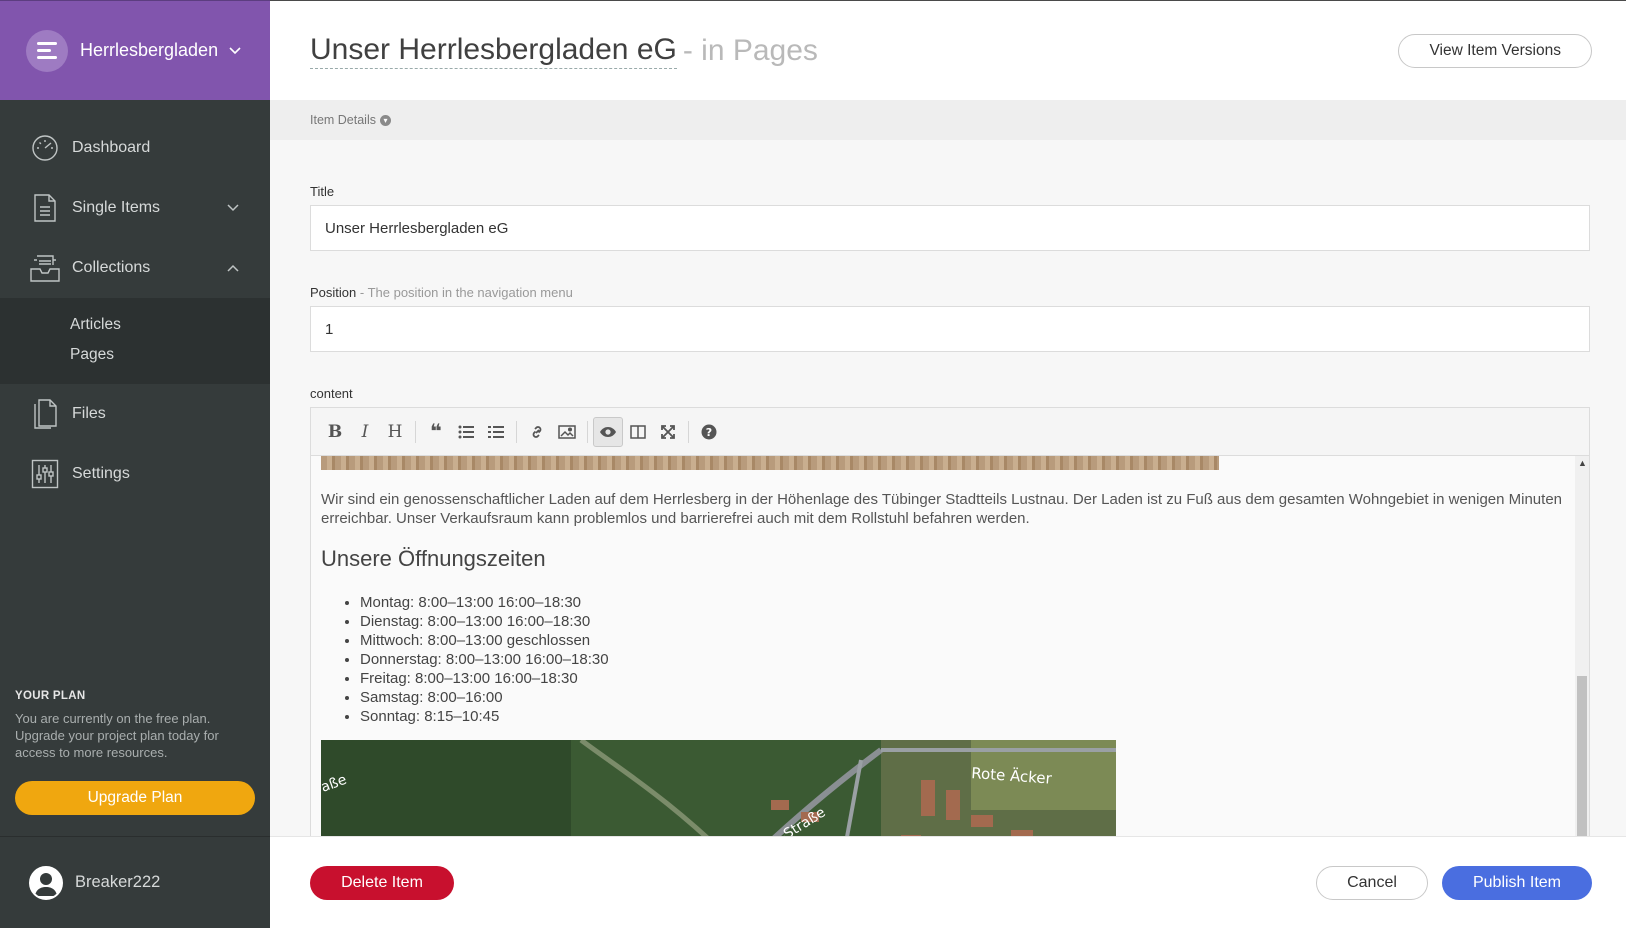 The height and width of the screenshot is (928, 1626). I want to click on action-footer: Delete Item Cancel Publish Item, so click(948, 882).